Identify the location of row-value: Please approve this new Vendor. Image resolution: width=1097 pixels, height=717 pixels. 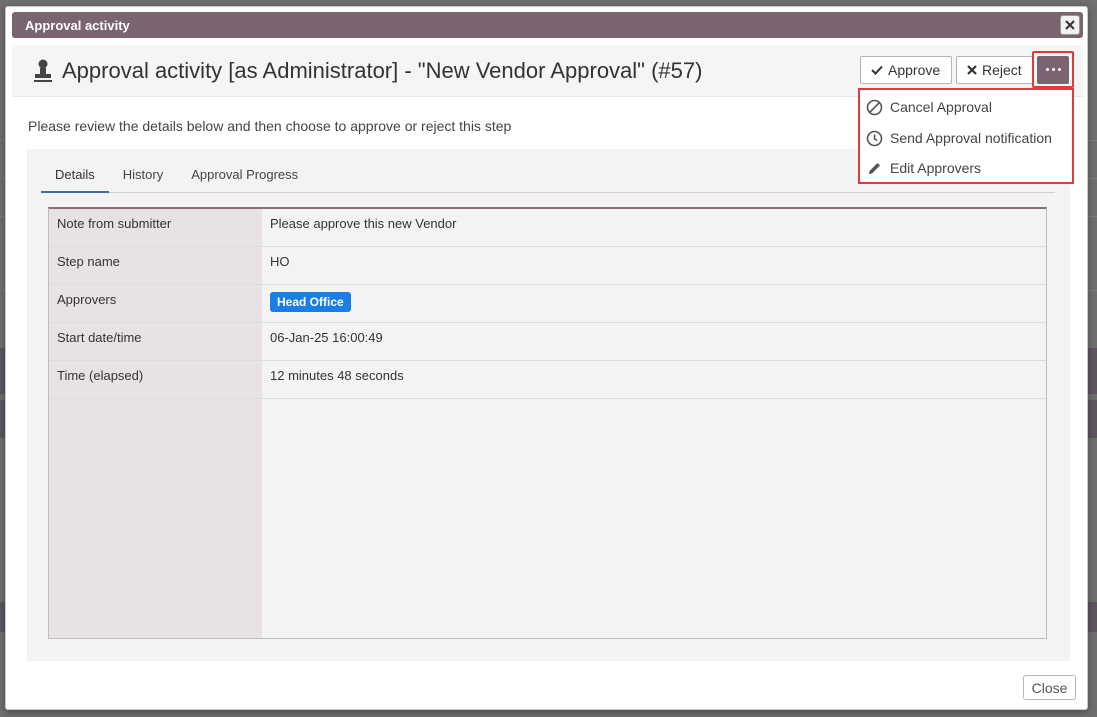
(363, 223).